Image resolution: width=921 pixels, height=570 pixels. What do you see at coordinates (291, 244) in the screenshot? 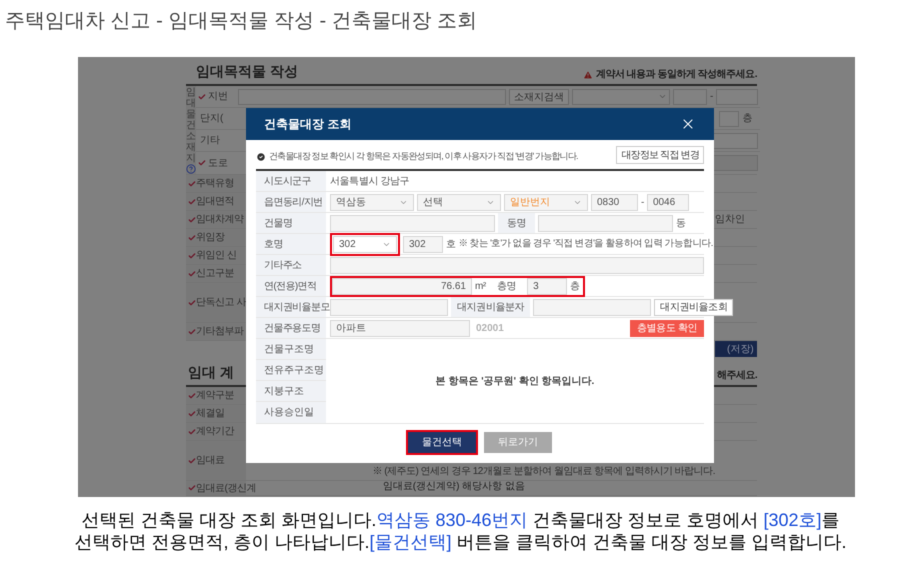
I see `row-label: 호명` at bounding box center [291, 244].